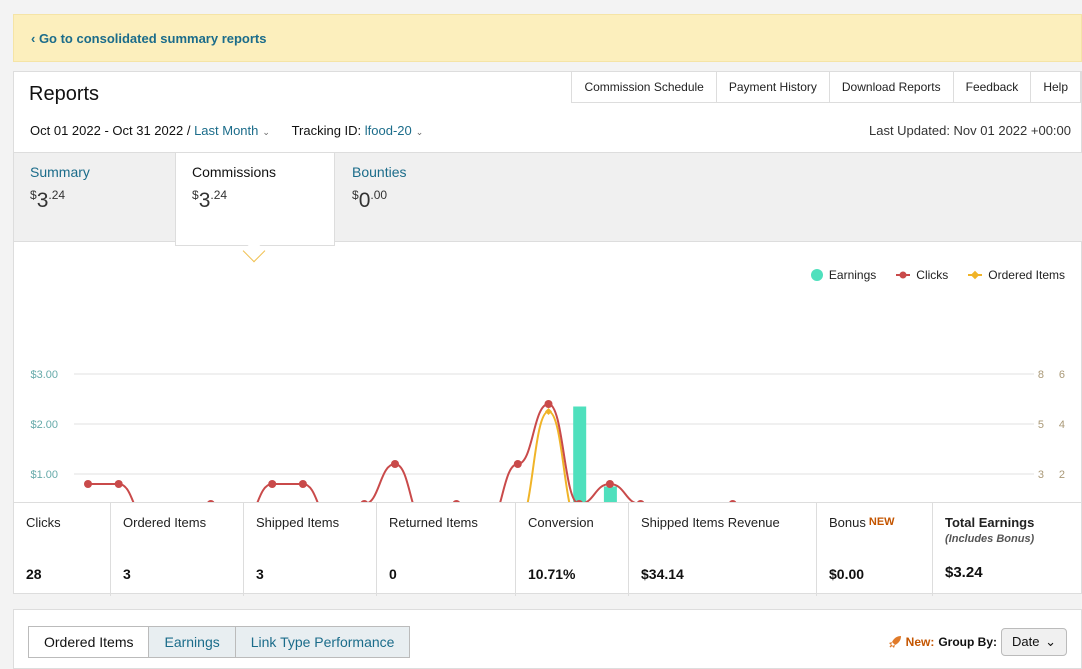 The width and height of the screenshot is (1082, 669). I want to click on stat-sublabel: (Includes Bonus), so click(990, 539).